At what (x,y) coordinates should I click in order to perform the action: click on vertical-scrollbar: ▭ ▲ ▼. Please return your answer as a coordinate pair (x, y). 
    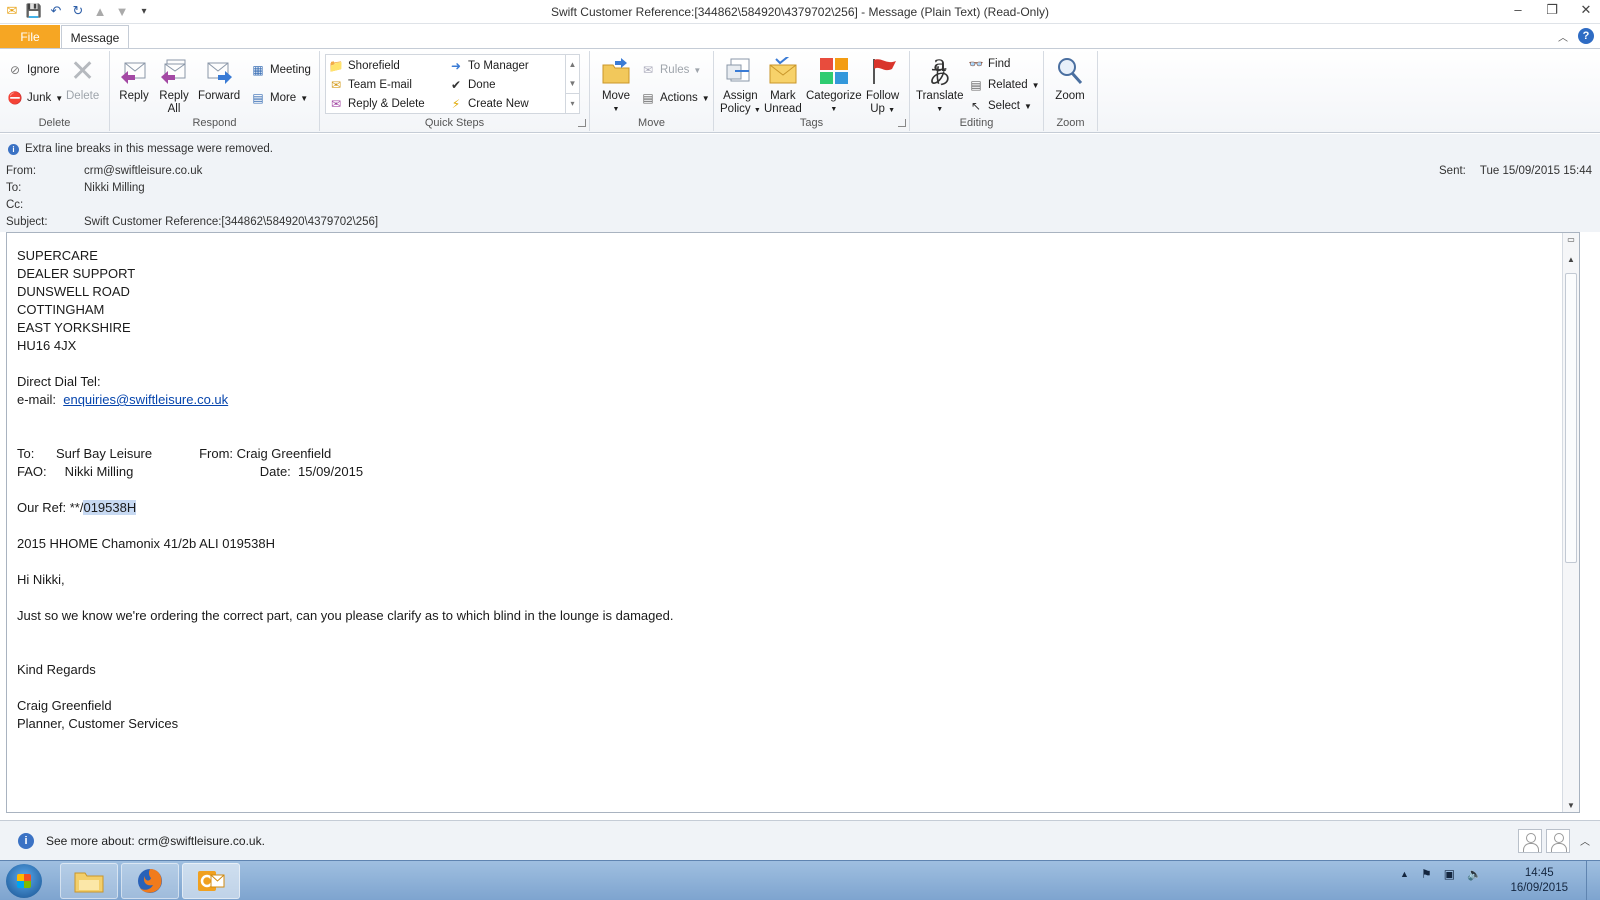
    Looking at the image, I should click on (1570, 522).